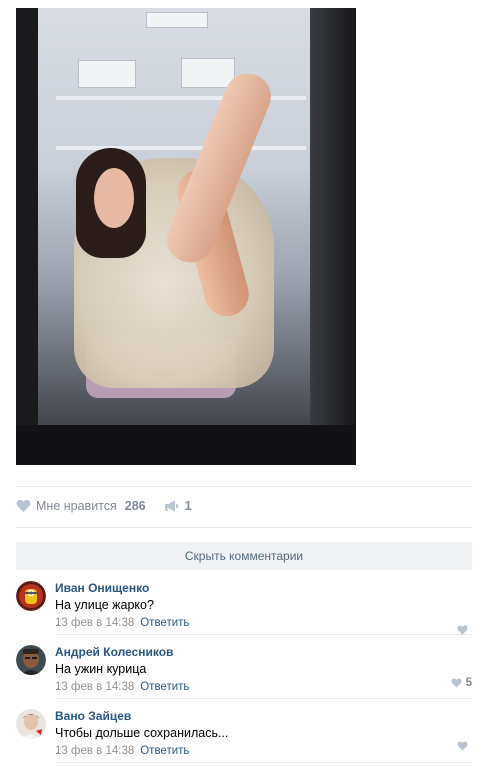  What do you see at coordinates (333, 236) in the screenshot?
I see `photo-fridge-door` at bounding box center [333, 236].